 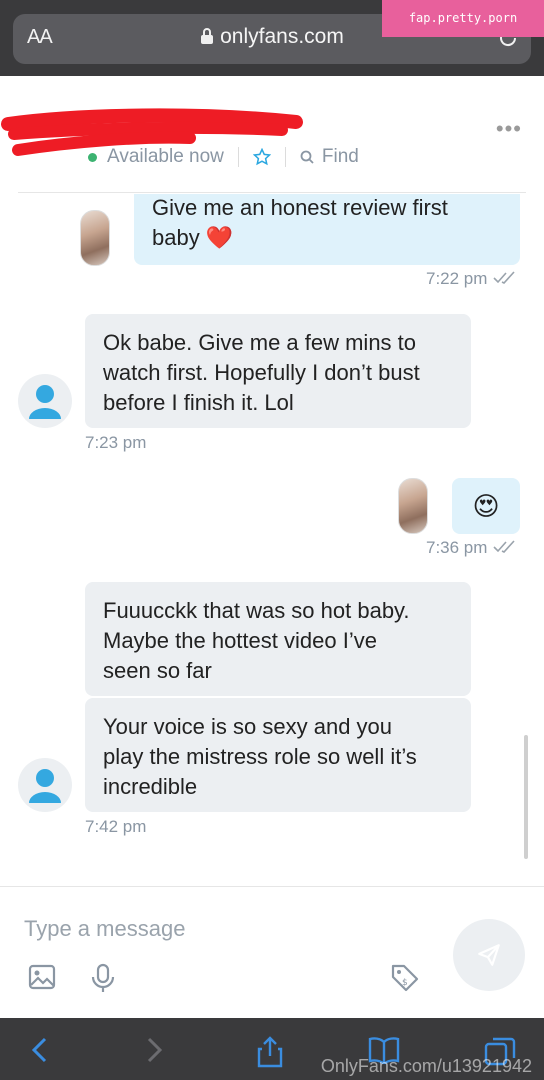 I want to click on message-text: Your voice is so sexy and you, so click(x=248, y=726).